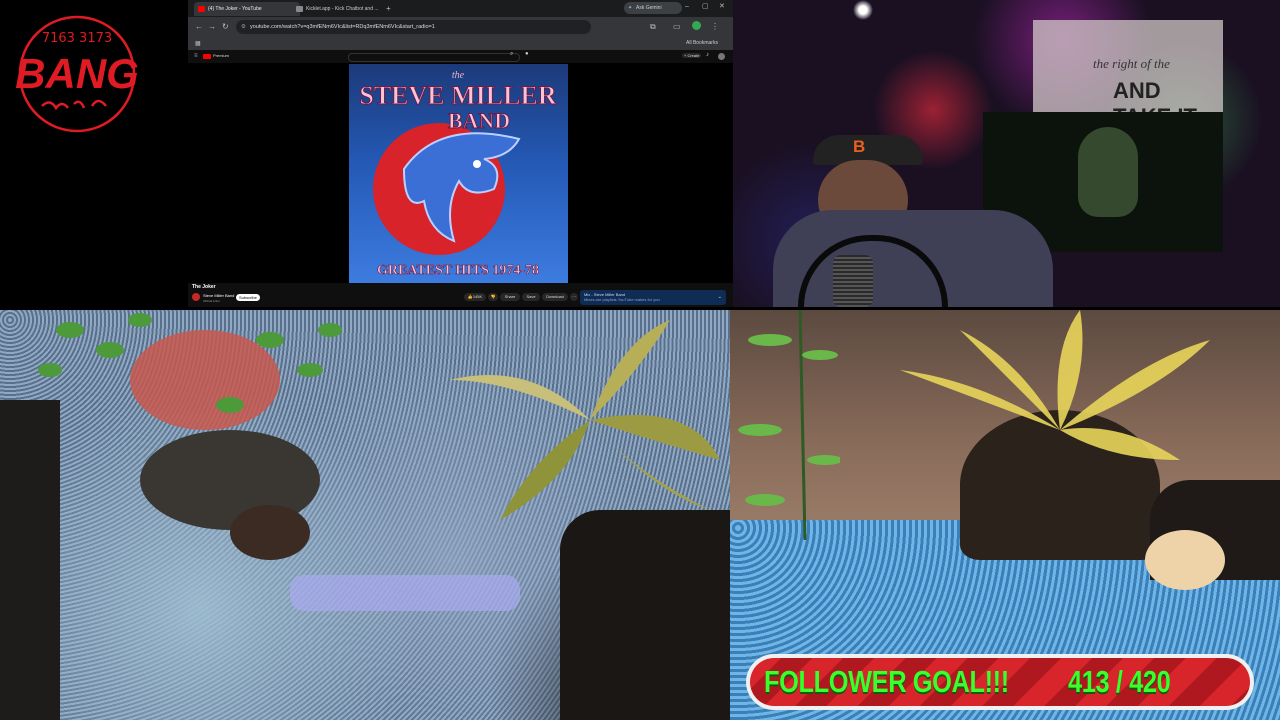  What do you see at coordinates (527, 54) in the screenshot?
I see `mic-icon: ●` at bounding box center [527, 54].